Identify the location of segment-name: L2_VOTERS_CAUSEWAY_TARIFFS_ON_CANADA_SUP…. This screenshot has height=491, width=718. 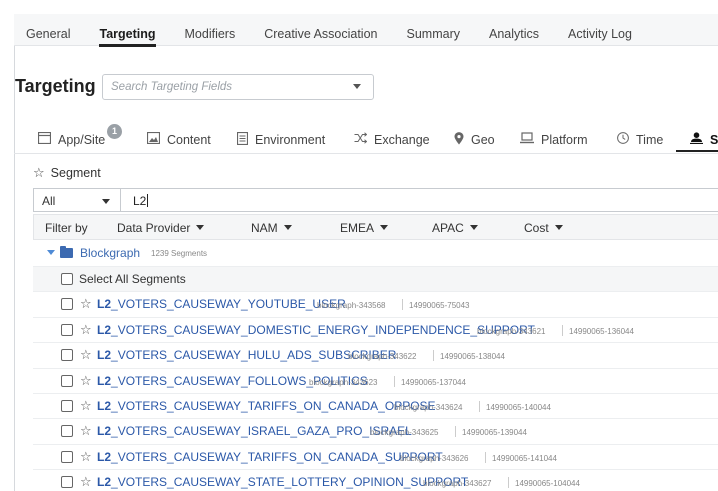
(270, 457).